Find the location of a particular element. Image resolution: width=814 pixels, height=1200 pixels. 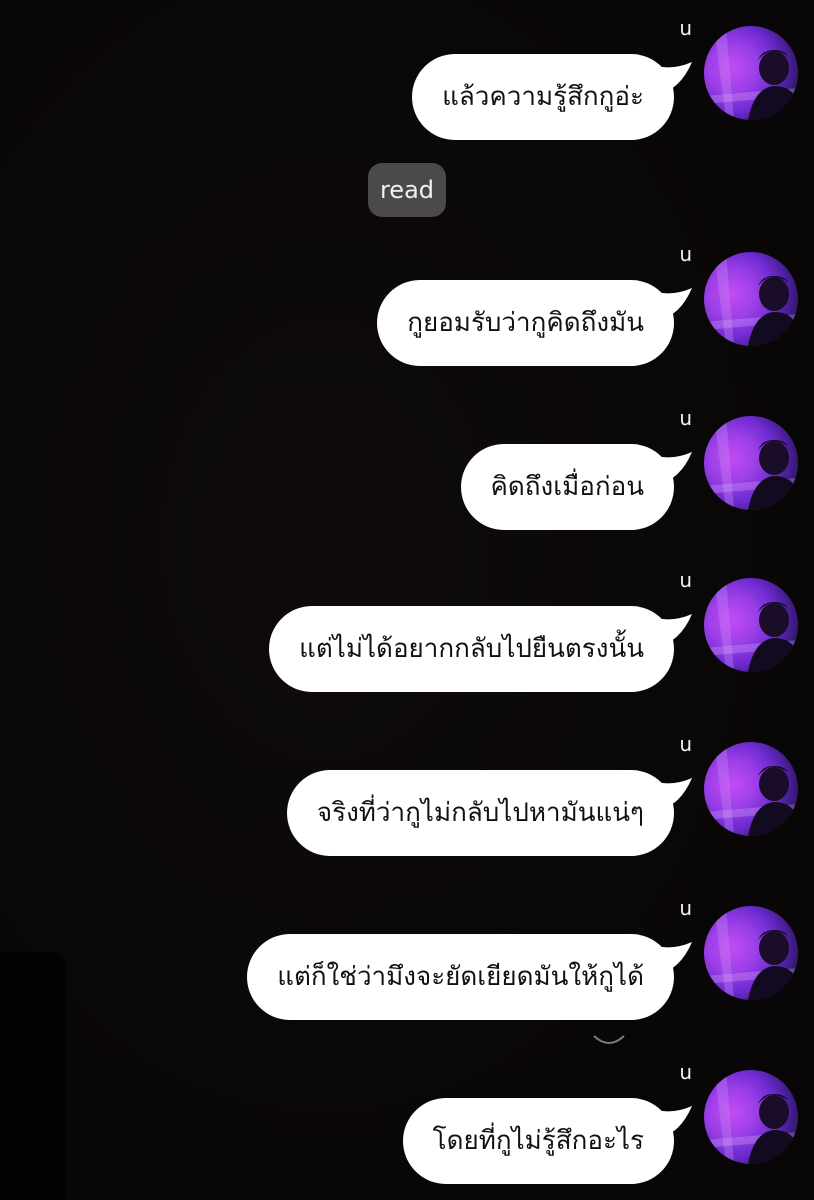

background-object is located at coordinates (33, 1076).